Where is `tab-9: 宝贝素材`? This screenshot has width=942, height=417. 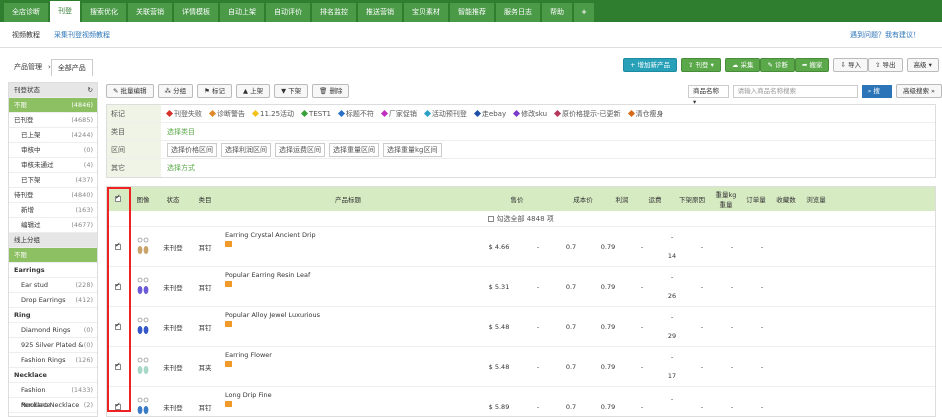
tab-9: 宝贝素材 is located at coordinates (426, 12).